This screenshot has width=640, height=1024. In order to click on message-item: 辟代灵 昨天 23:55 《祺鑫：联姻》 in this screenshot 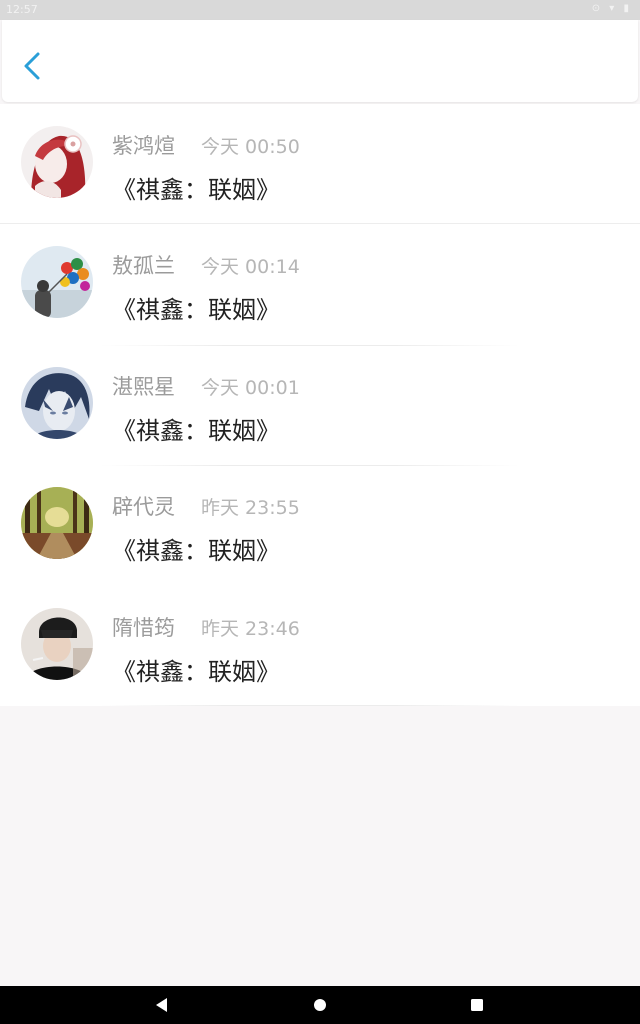, I will do `click(320, 525)`.